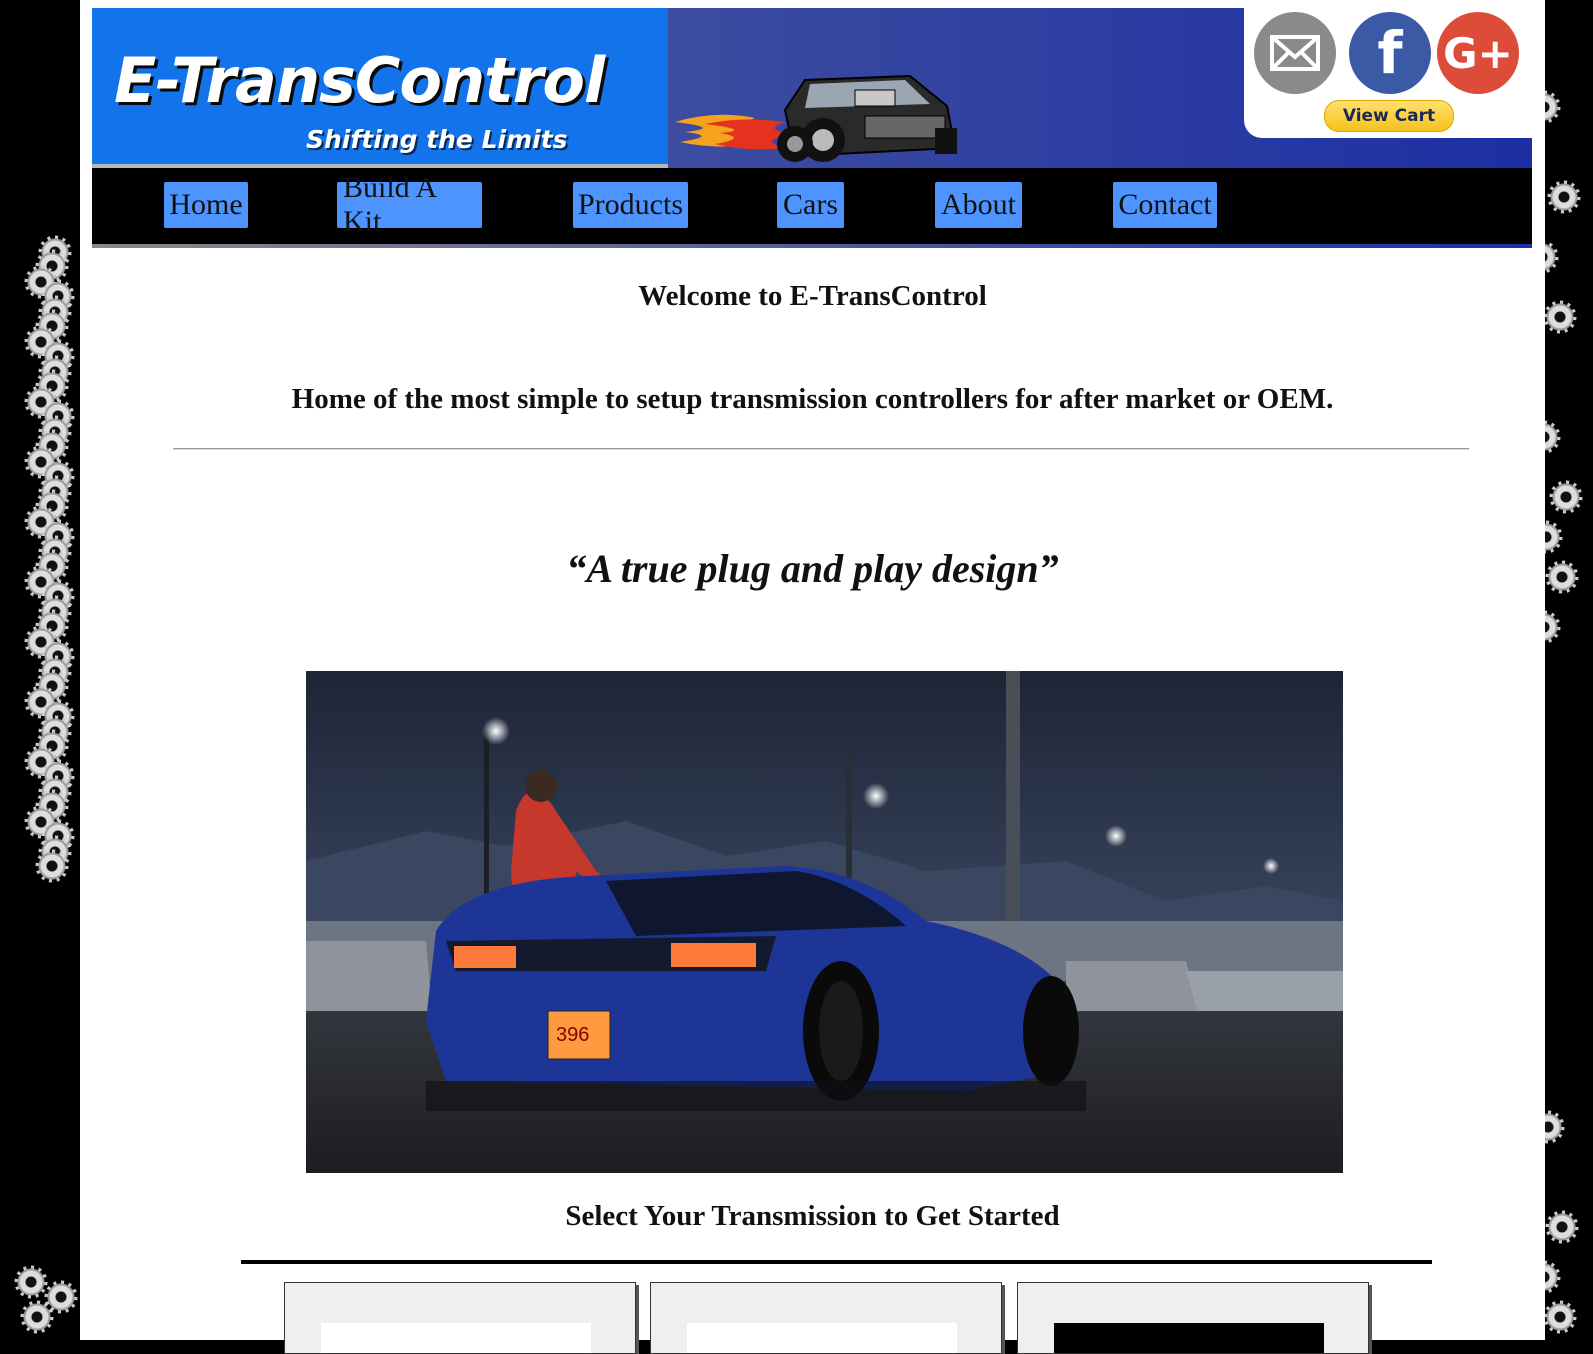 The width and height of the screenshot is (1593, 1354). What do you see at coordinates (437, 139) in the screenshot?
I see `logo-tagline: Shifting the Limits` at bounding box center [437, 139].